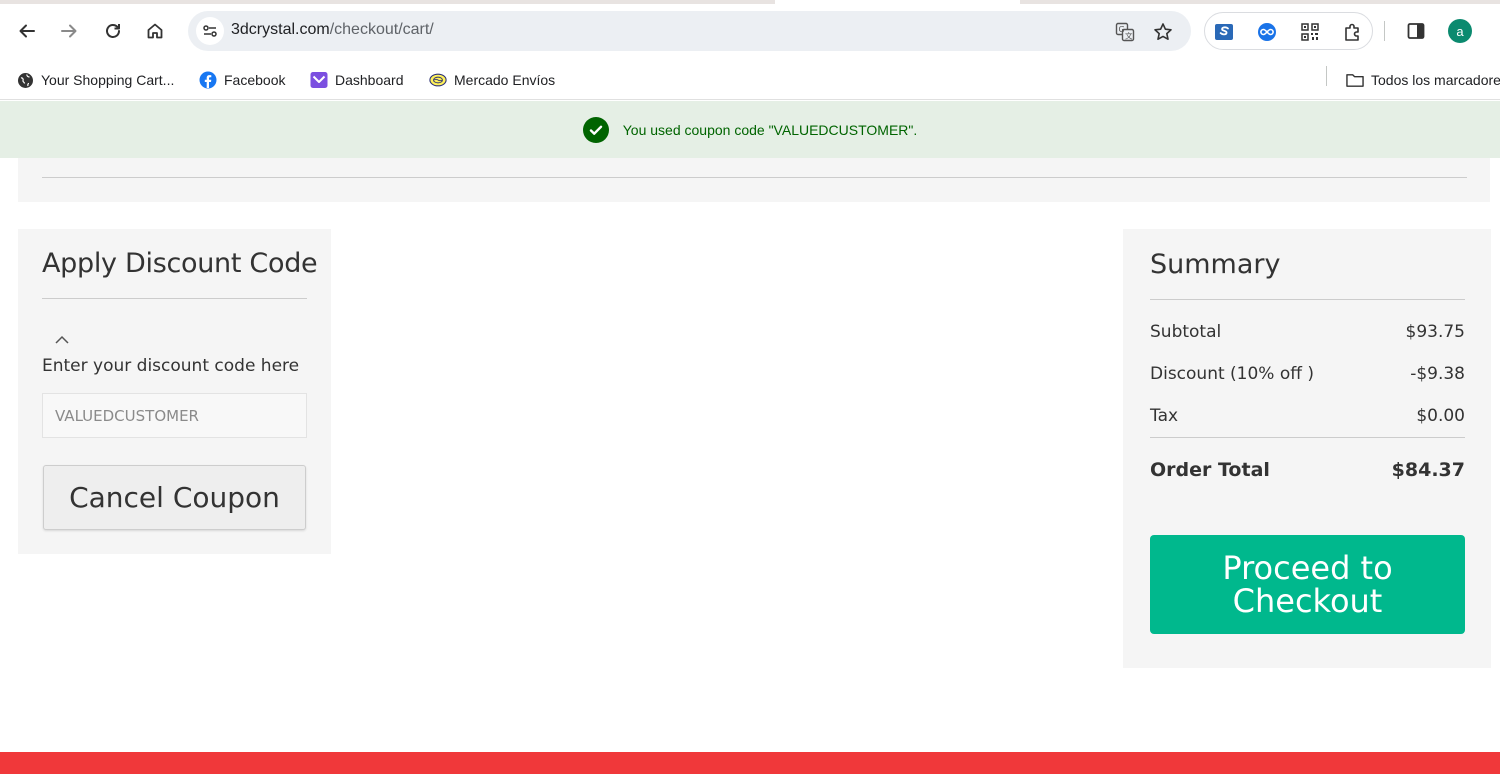  Describe the element at coordinates (280, 29) in the screenshot. I see `url-domain: 3dcrystal.com` at that location.